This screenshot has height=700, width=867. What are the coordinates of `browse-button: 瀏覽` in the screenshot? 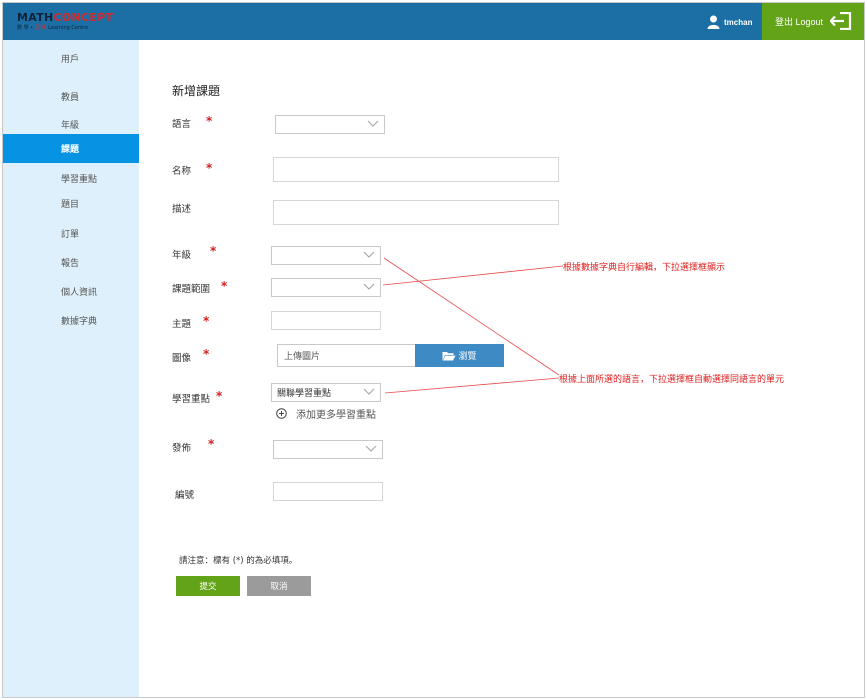 It's located at (459, 355).